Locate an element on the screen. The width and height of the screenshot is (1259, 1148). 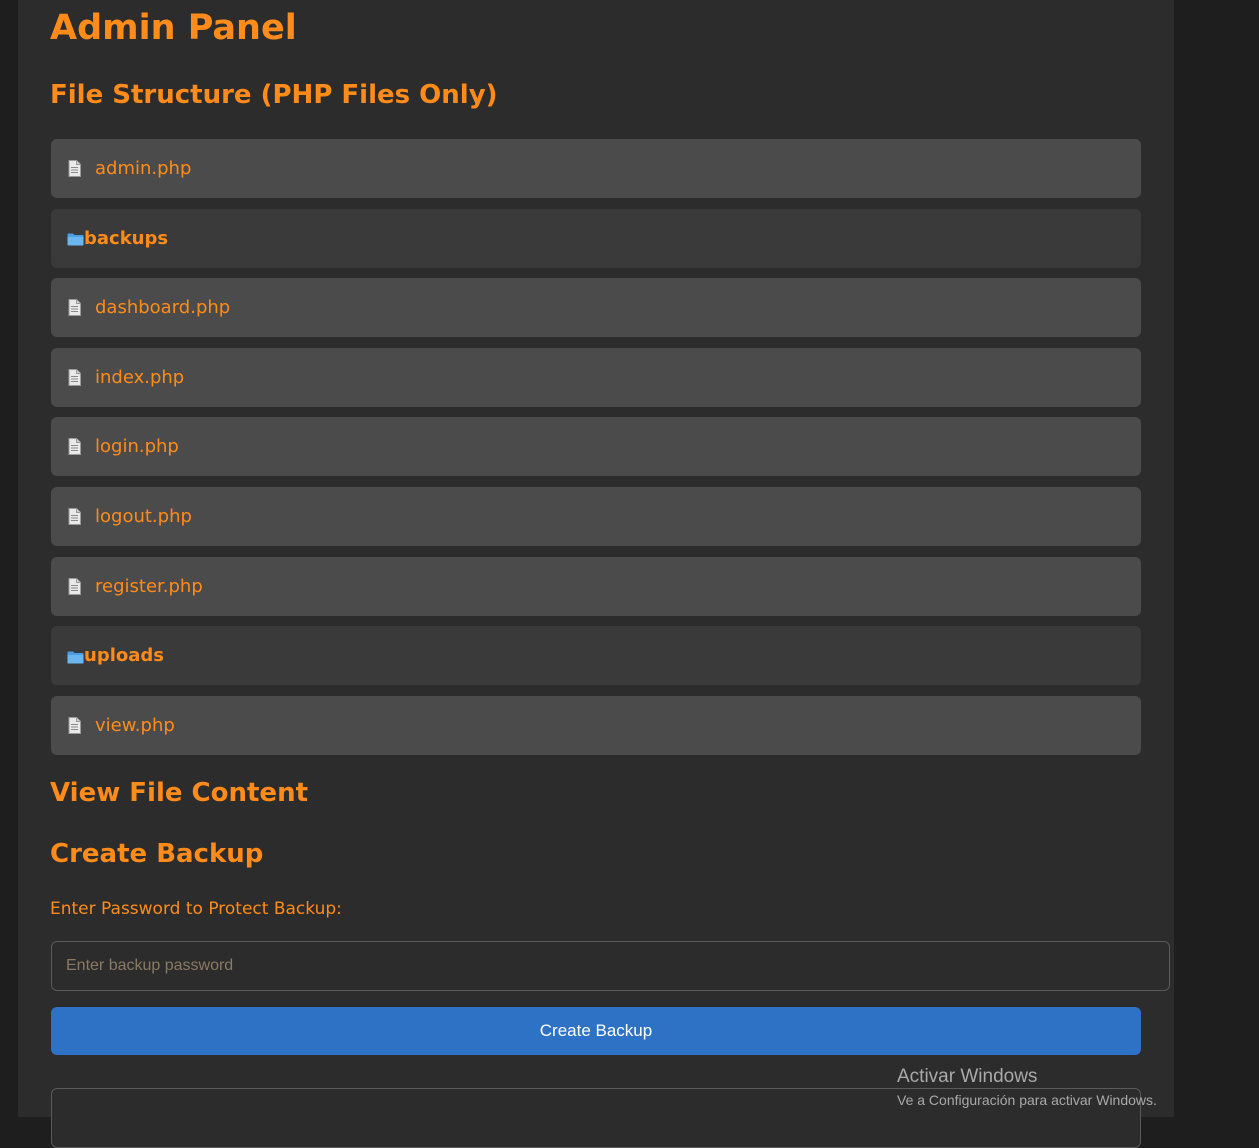
file-name: dashboard.php is located at coordinates (163, 308).